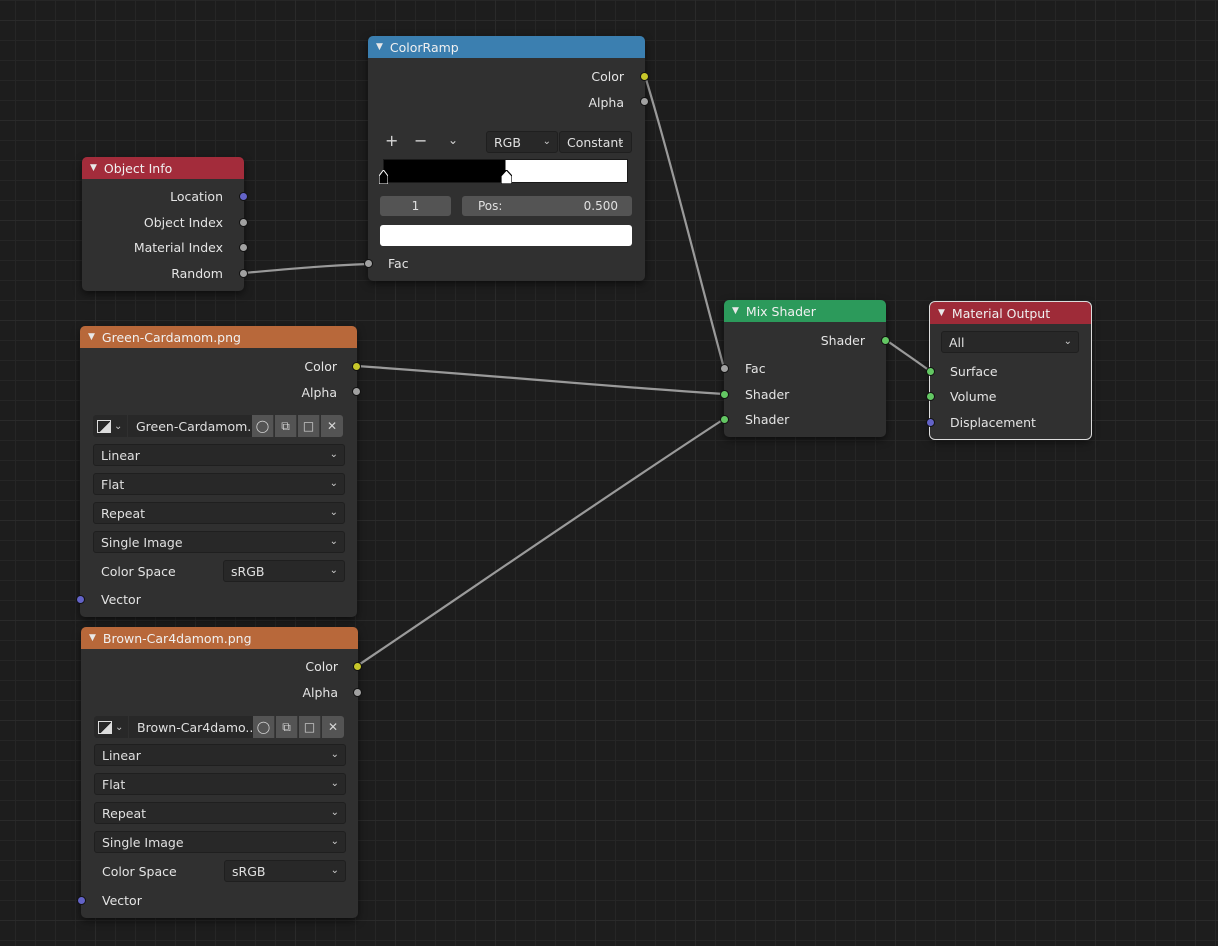 The image size is (1218, 946). I want to click on interpolation-select: Constant ⌄, so click(595, 142).